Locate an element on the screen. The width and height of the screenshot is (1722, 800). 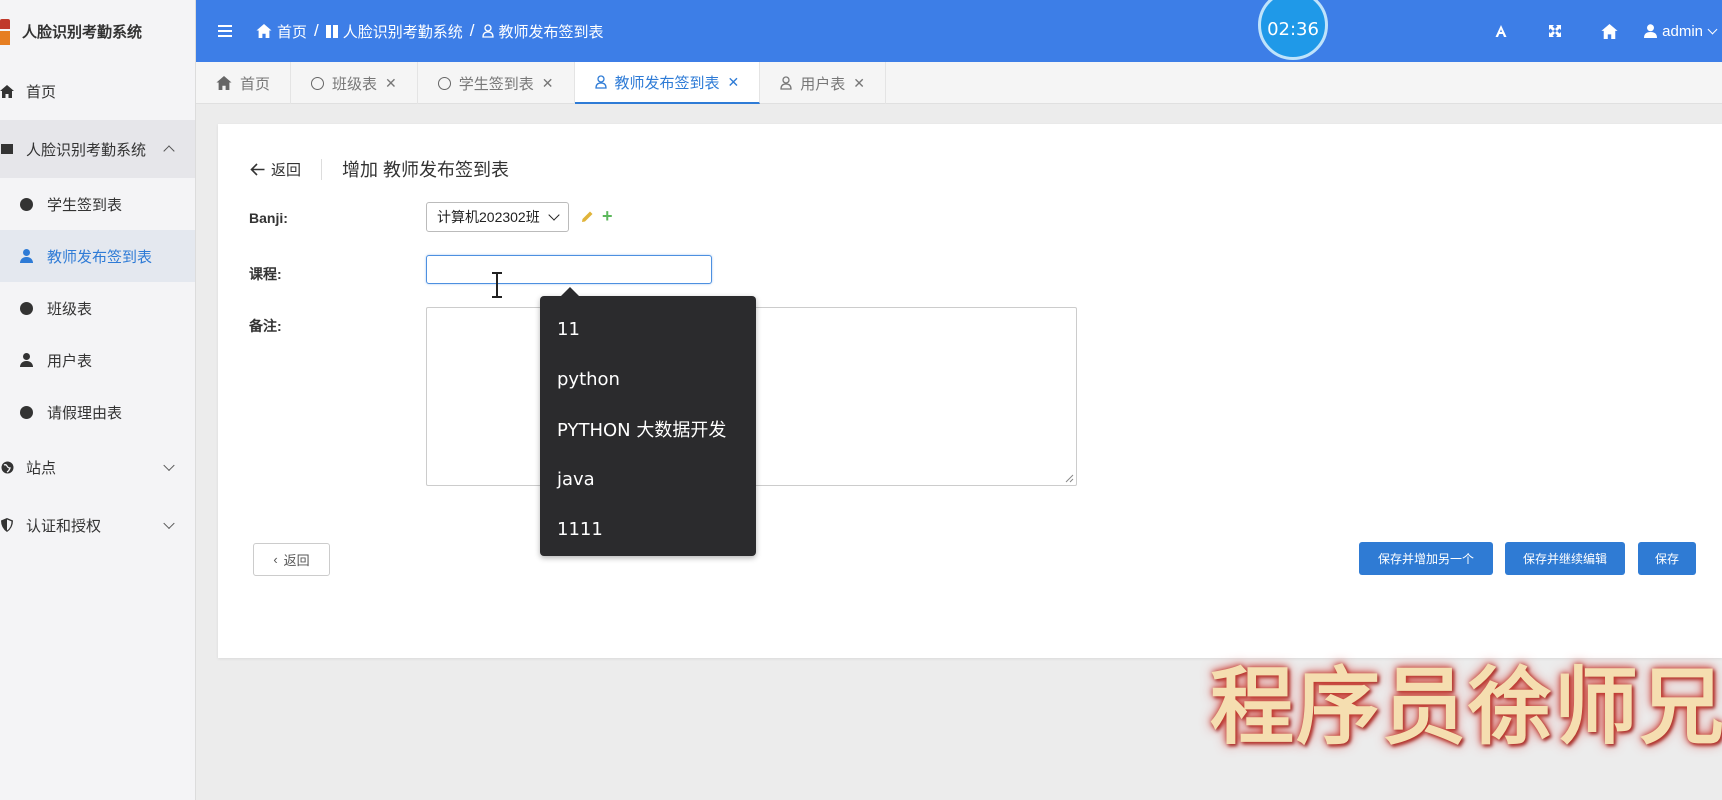
brand: 人脸识别考勤系统 is located at coordinates (97, 31).